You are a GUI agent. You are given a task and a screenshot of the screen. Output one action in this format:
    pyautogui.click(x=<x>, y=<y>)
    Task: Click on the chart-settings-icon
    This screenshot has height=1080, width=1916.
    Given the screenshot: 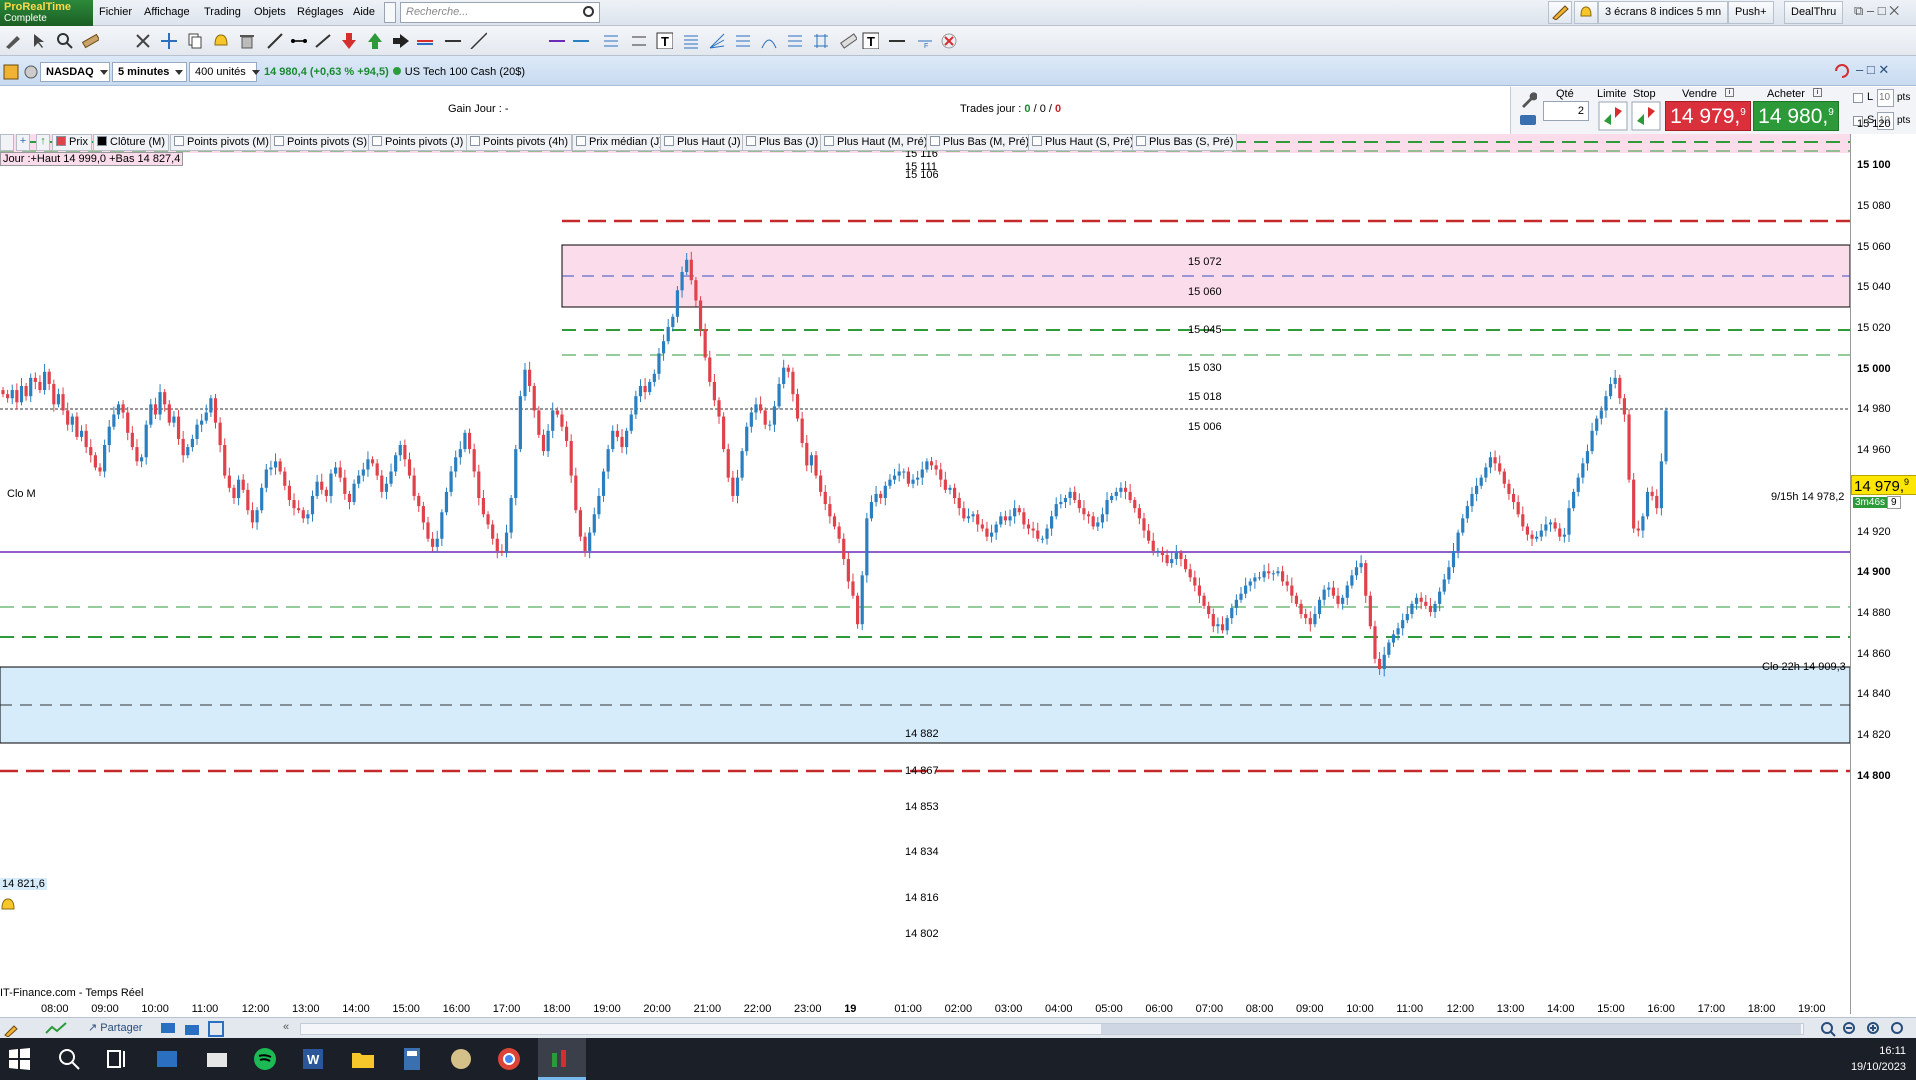 What is the action you would take?
    pyautogui.click(x=30, y=71)
    